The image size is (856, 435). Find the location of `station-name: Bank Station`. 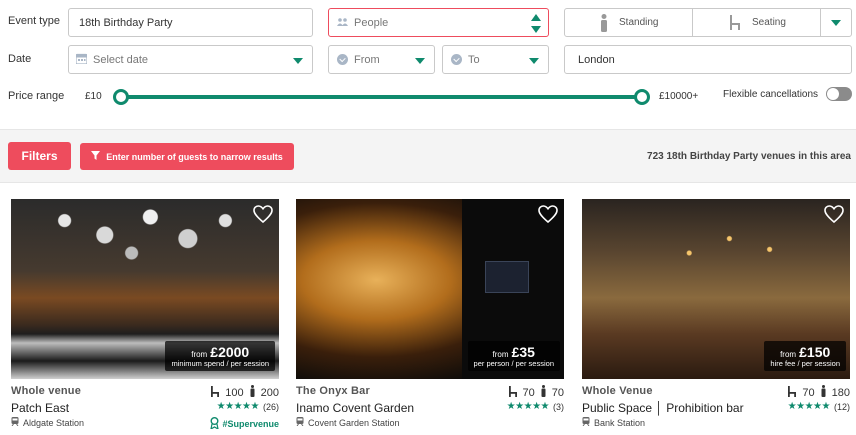

station-name: Bank Station is located at coordinates (620, 422).